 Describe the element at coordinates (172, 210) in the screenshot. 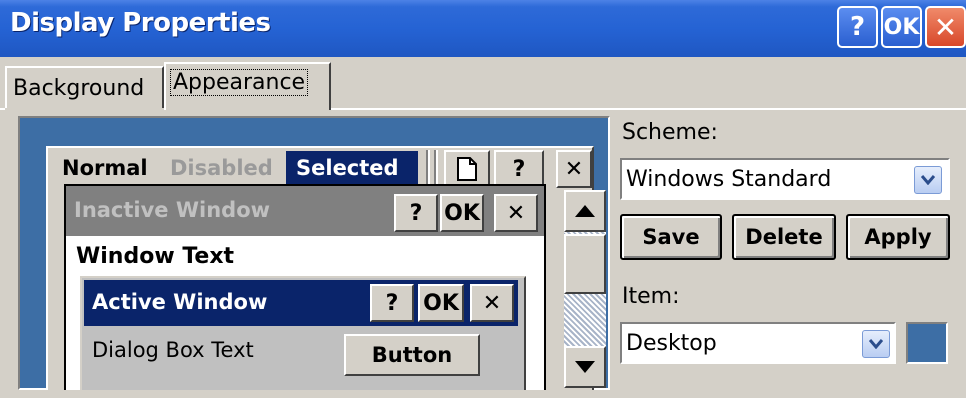

I see `inactive-window-title: Inactive Window` at that location.